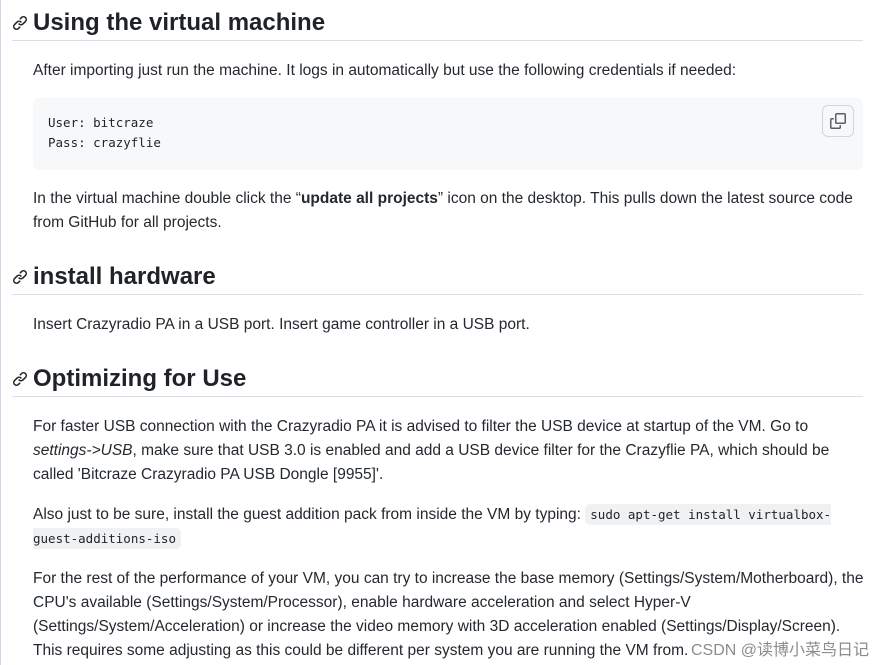  Describe the element at coordinates (104, 142) in the screenshot. I see `code-line: Pass: crazyflie` at that location.